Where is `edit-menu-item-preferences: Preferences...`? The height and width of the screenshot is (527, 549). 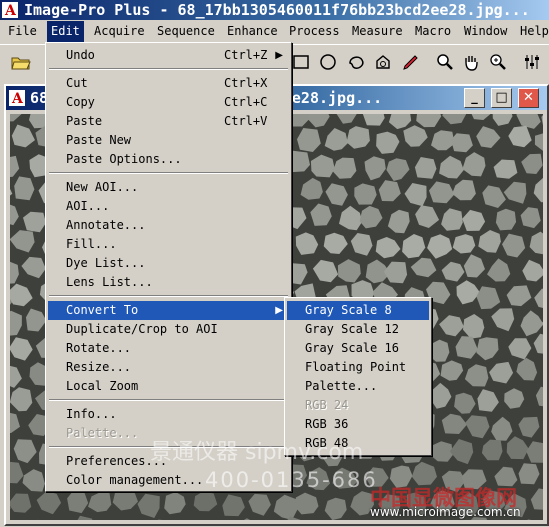 edit-menu-item-preferences: Preferences... is located at coordinates (168, 461).